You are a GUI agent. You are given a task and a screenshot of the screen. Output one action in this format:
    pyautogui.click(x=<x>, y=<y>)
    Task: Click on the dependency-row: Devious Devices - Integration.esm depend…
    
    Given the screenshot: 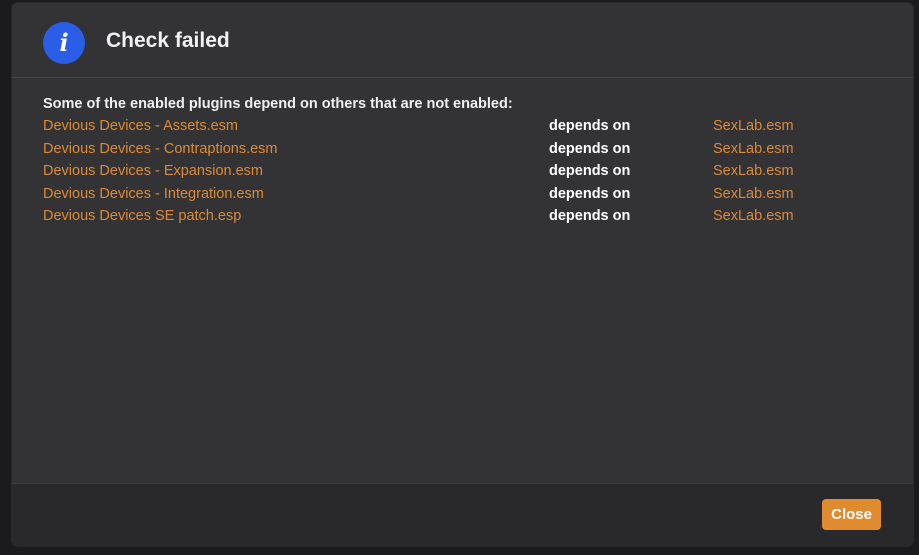 What is the action you would take?
    pyautogui.click(x=463, y=194)
    